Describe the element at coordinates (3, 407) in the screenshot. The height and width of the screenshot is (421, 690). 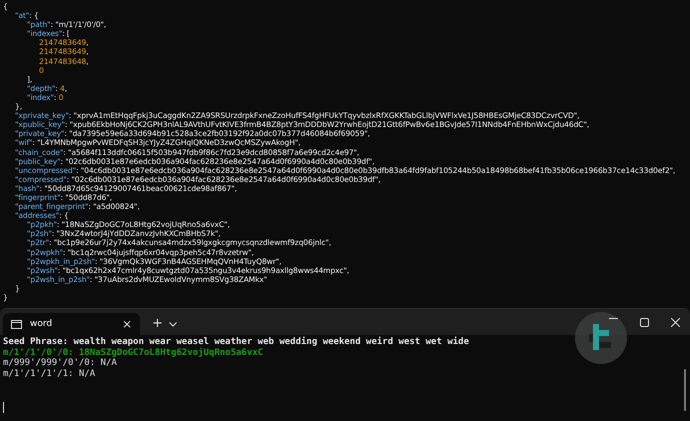
I see `text-cursor` at that location.